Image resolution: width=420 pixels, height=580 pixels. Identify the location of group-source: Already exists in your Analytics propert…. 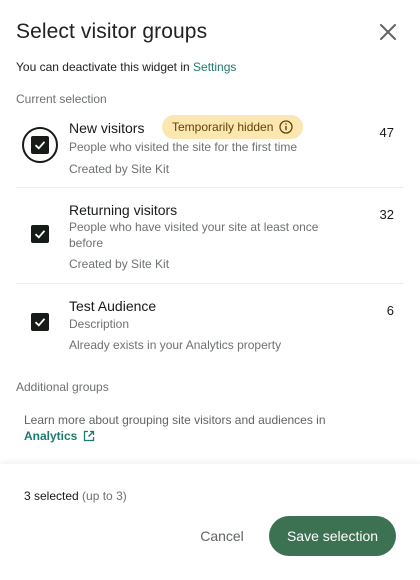
(175, 345).